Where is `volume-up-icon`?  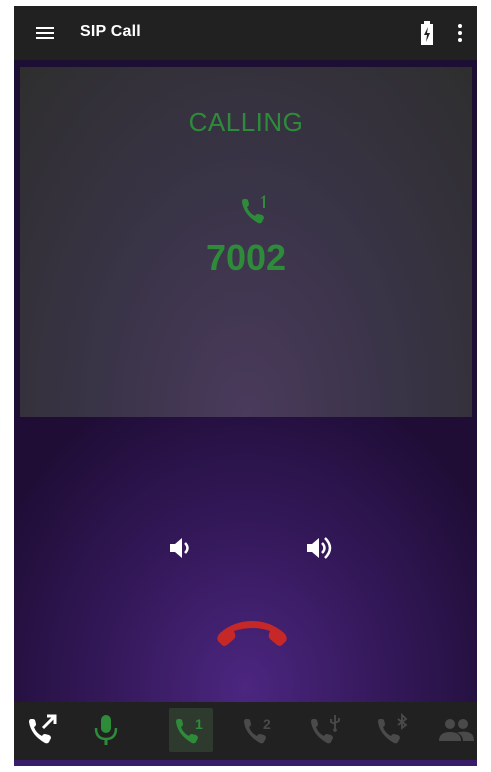 volume-up-icon is located at coordinates (322, 548).